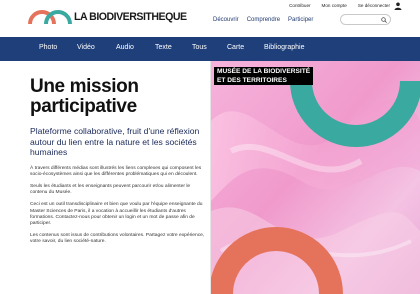 The width and height of the screenshot is (420, 294). I want to click on tab-texte: Texte, so click(163, 47).